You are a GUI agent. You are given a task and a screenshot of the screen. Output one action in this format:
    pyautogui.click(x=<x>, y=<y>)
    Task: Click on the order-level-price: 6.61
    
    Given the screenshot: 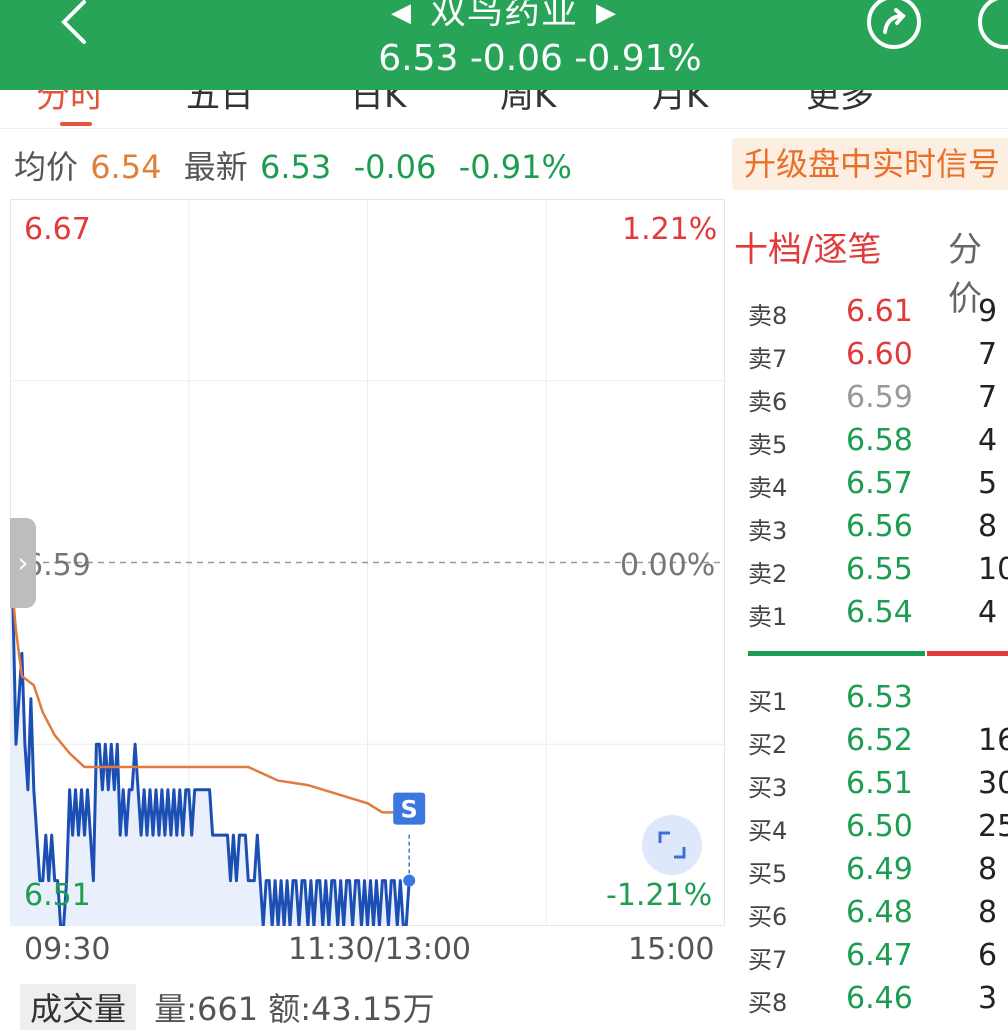 What is the action you would take?
    pyautogui.click(x=879, y=311)
    